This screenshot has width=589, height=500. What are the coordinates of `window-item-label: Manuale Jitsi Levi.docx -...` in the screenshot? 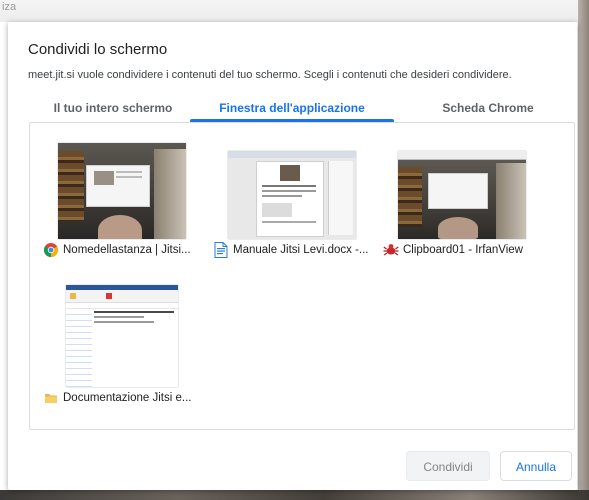 It's located at (301, 250).